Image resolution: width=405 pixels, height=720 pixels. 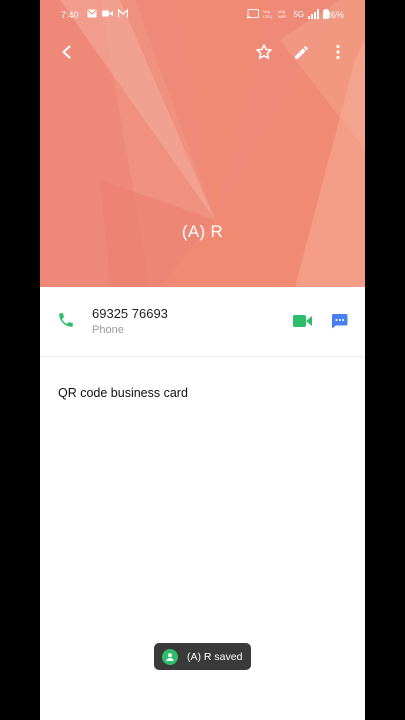 I want to click on edit-button, so click(x=301, y=52).